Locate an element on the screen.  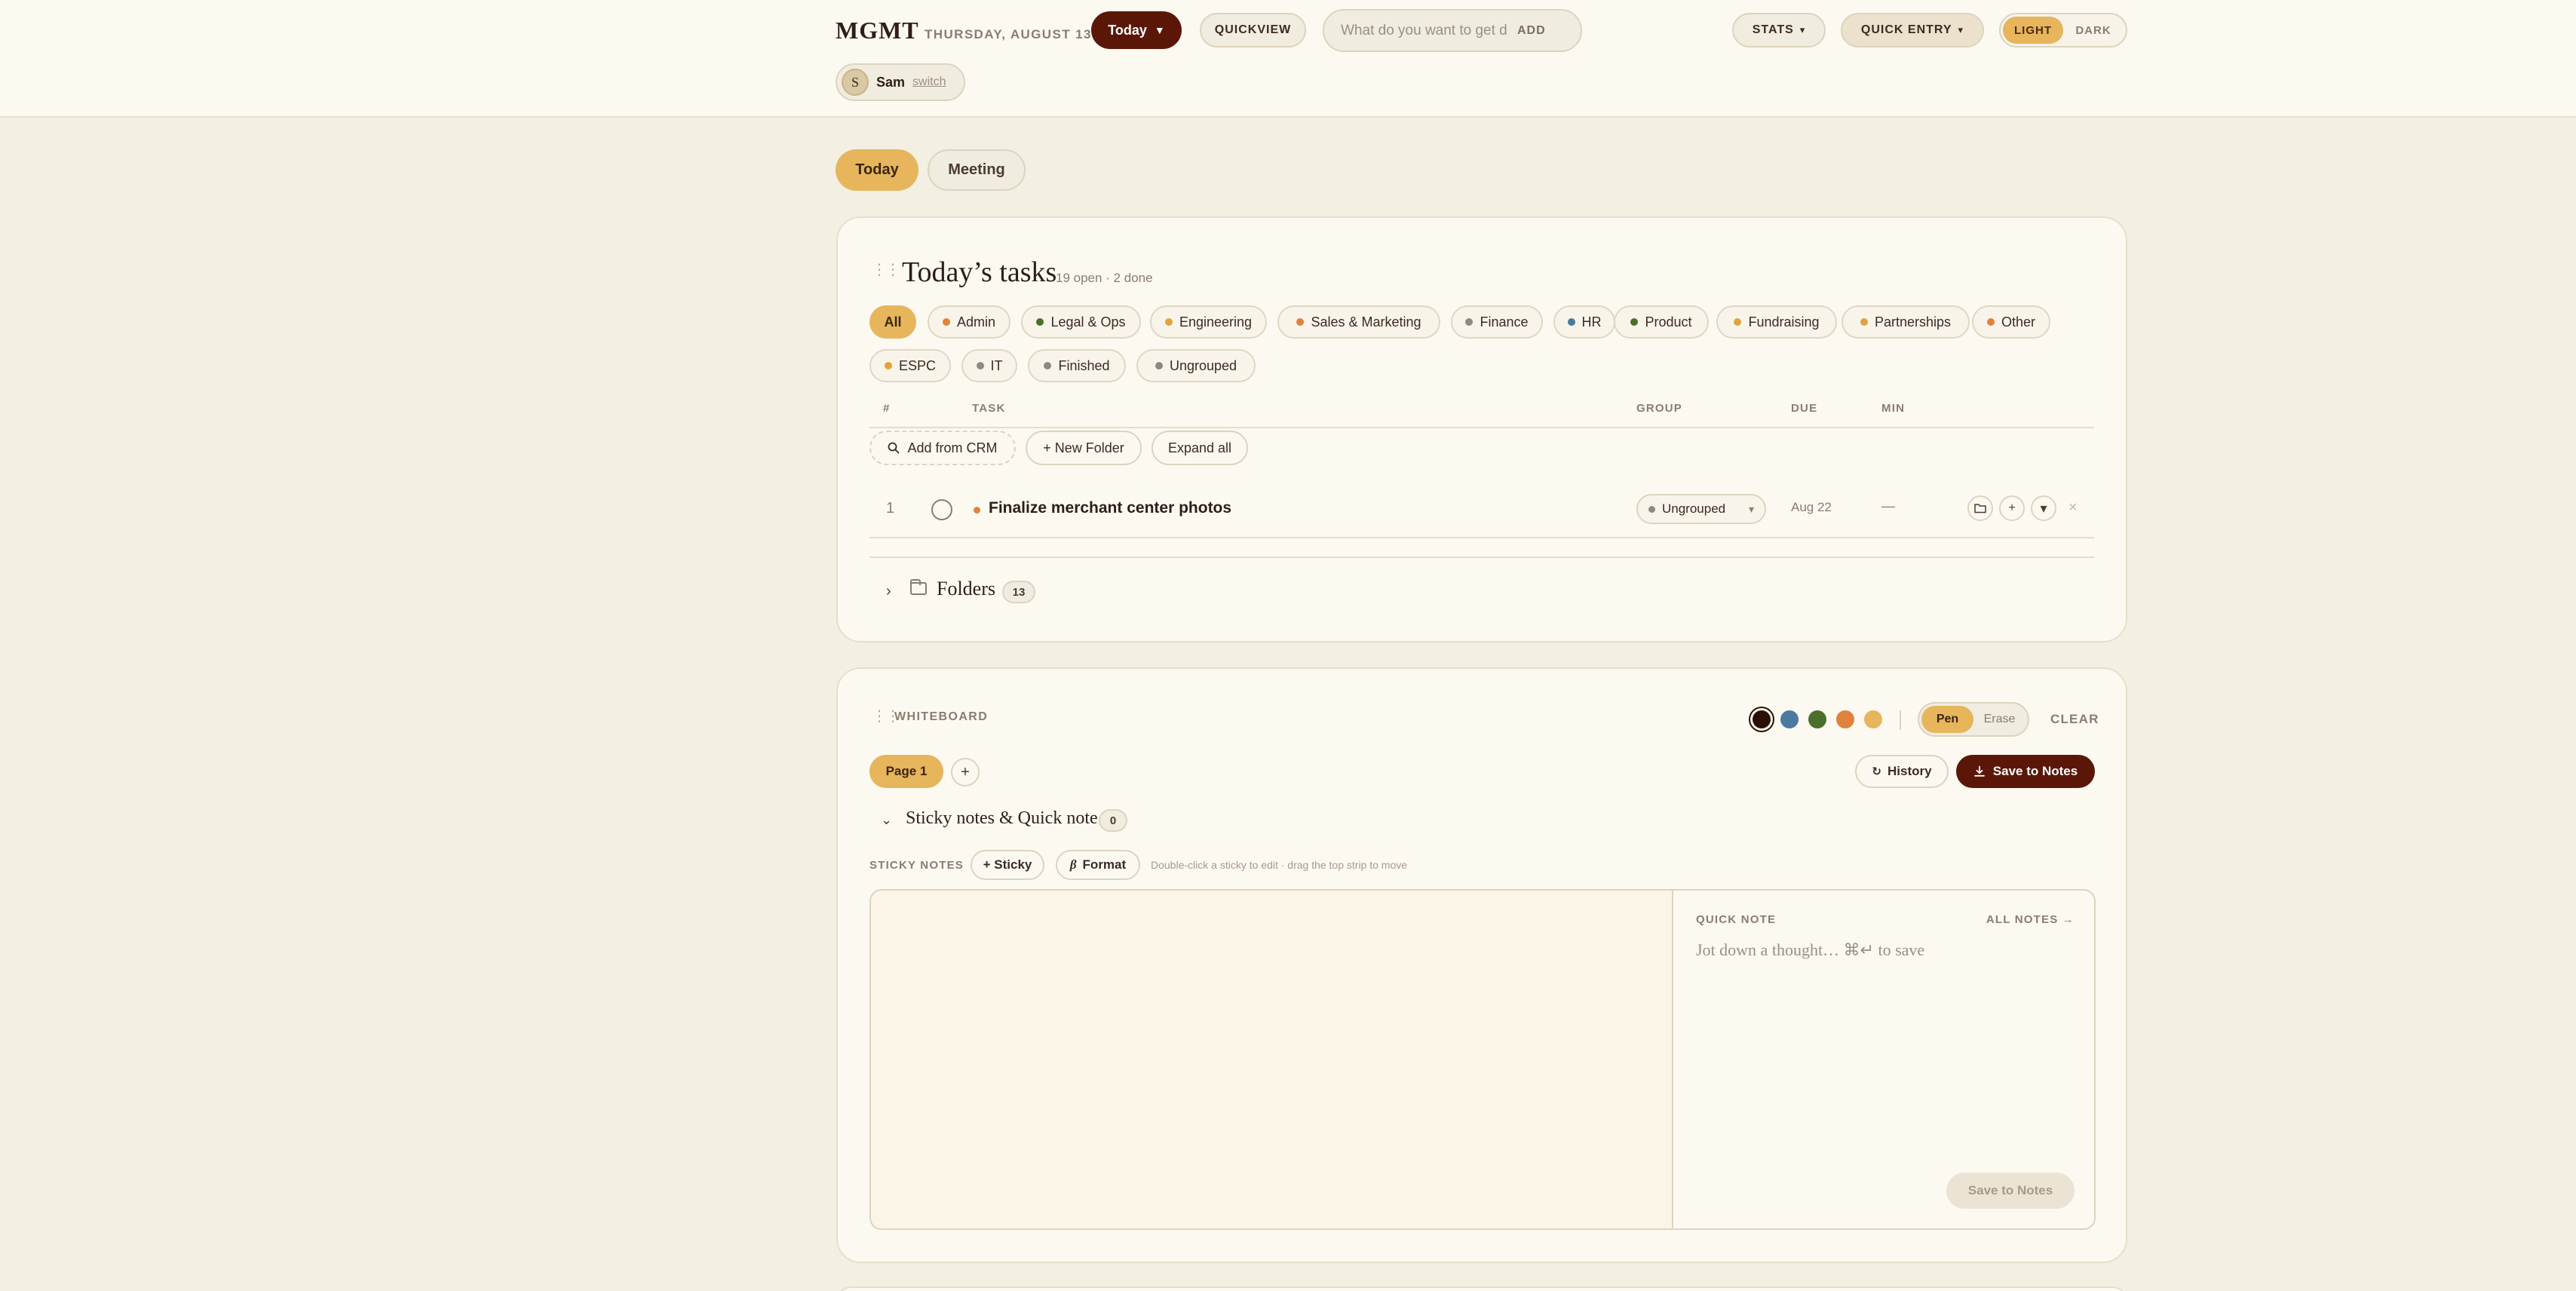
quick-entry-dropdown: QUICK ENTRY ▾ is located at coordinates (1912, 30).